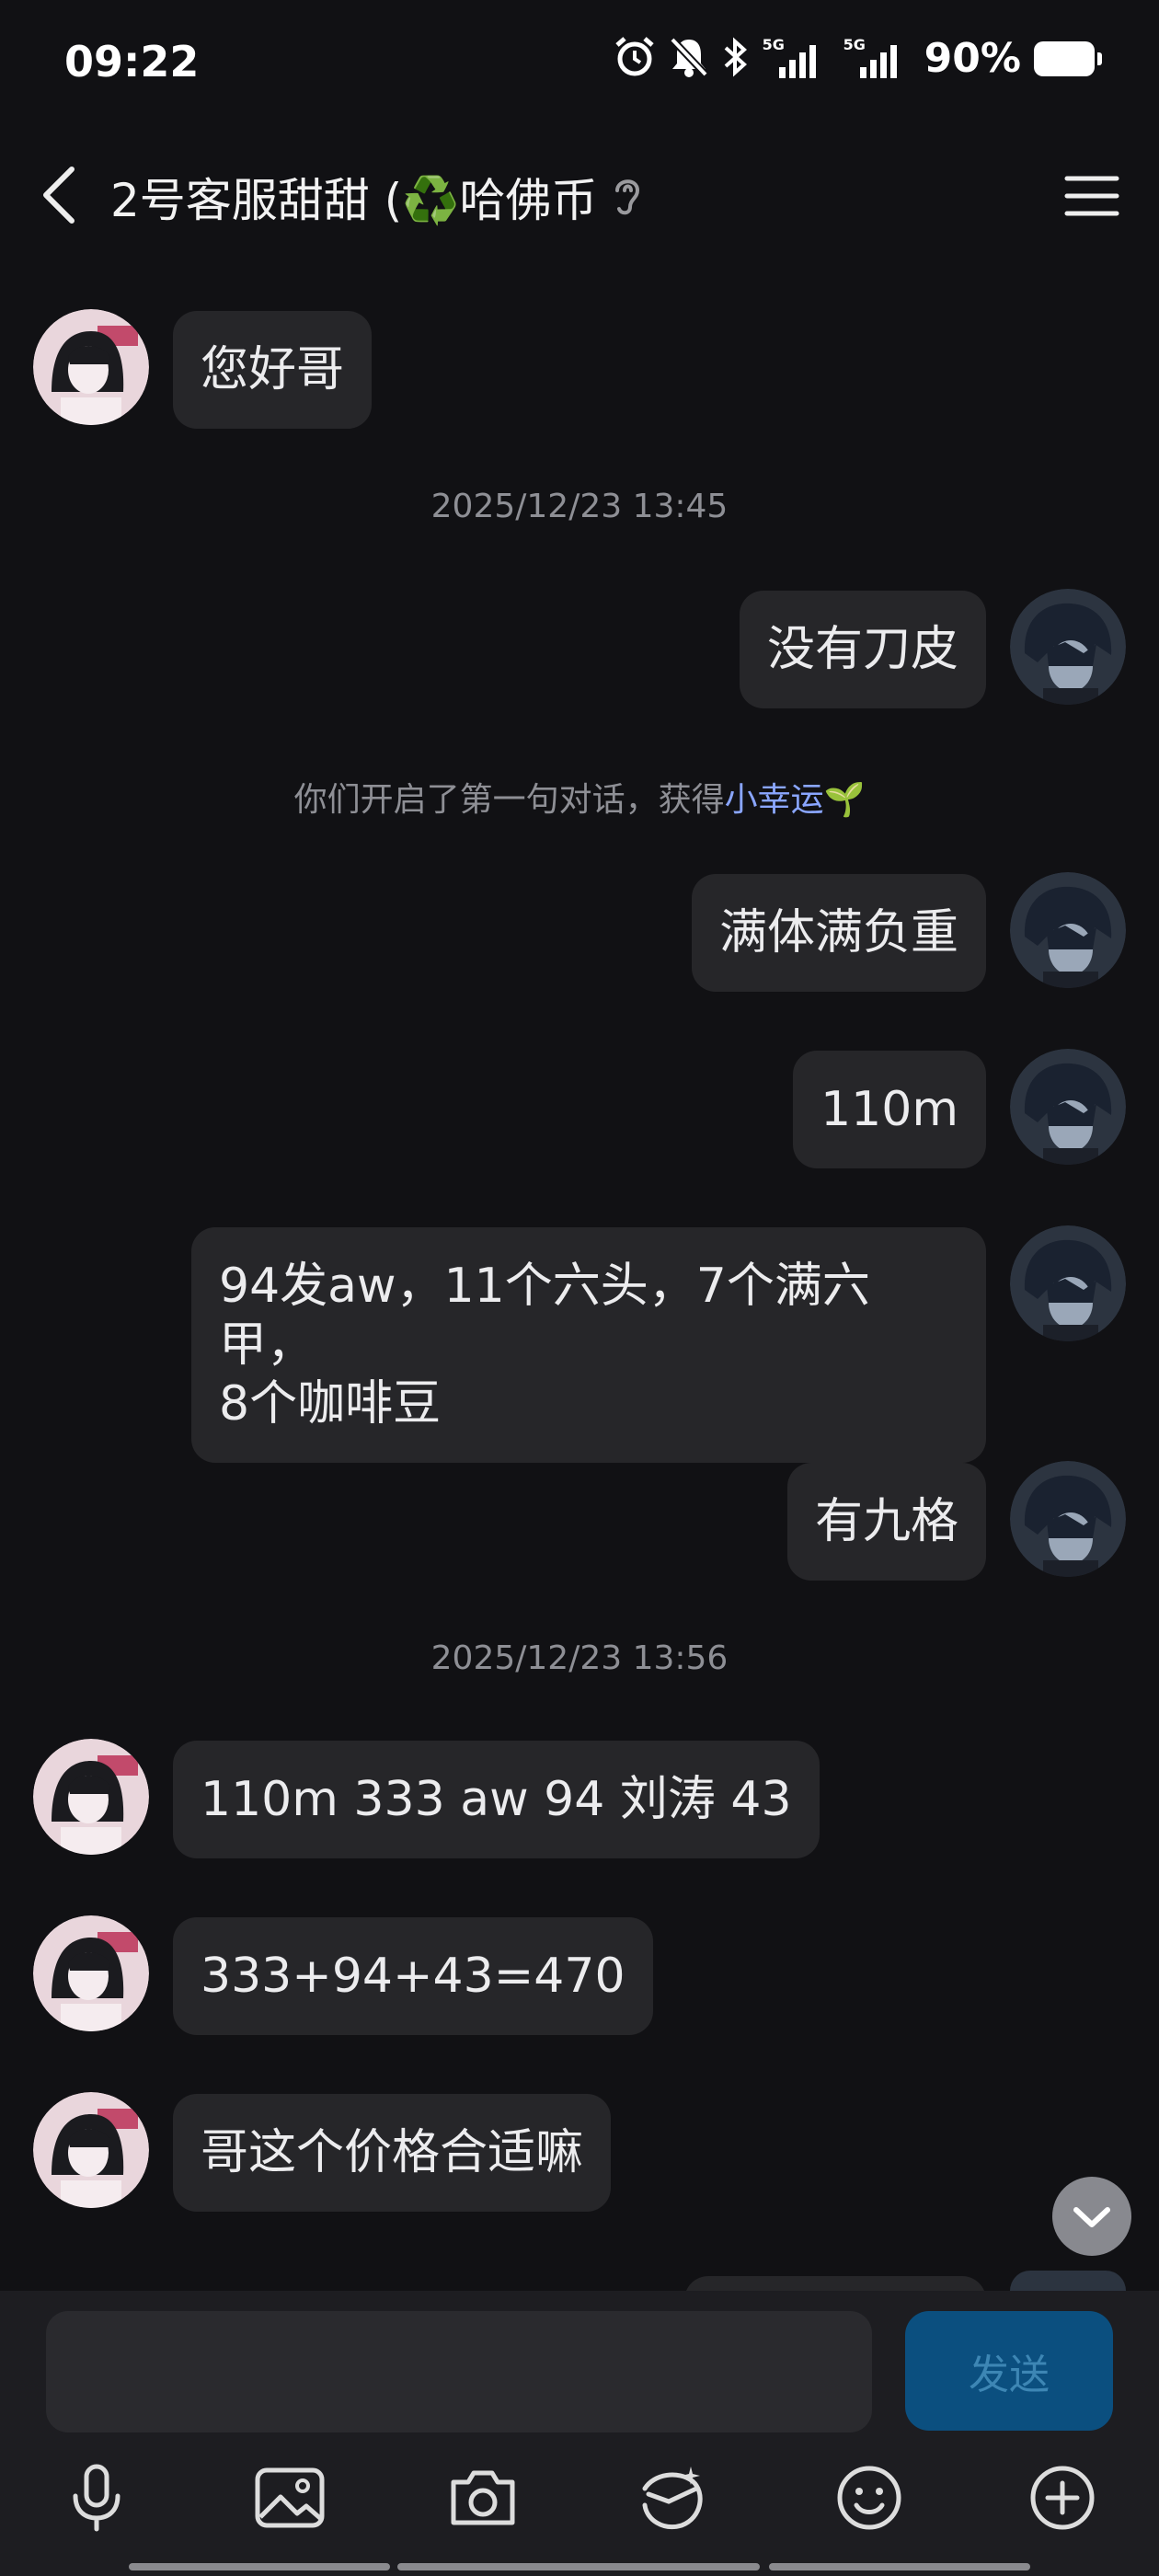  Describe the element at coordinates (132, 61) in the screenshot. I see `status-time: 09:22` at that location.